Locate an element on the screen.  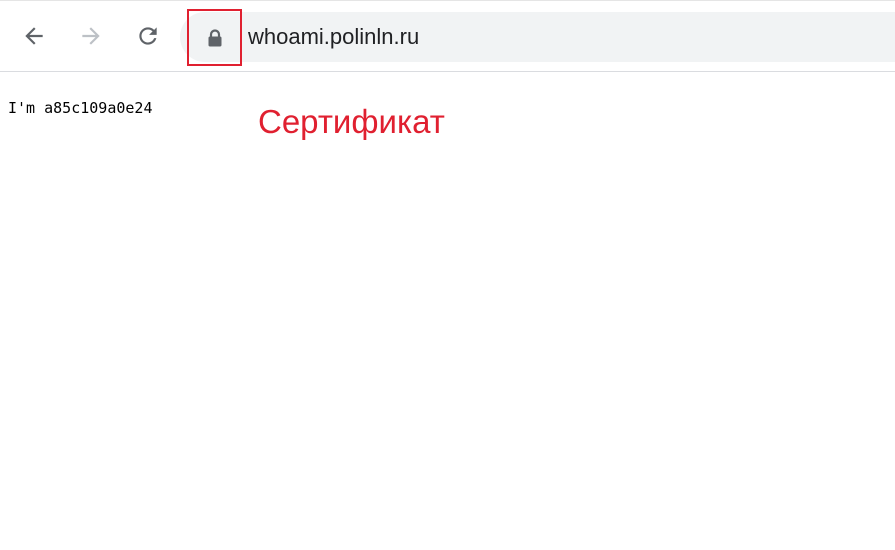
lock-icon is located at coordinates (214, 37).